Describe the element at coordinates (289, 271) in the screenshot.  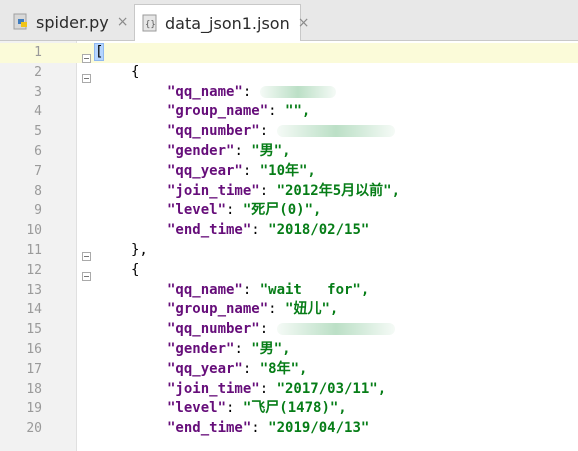
I see `code-line: 12 {` at that location.